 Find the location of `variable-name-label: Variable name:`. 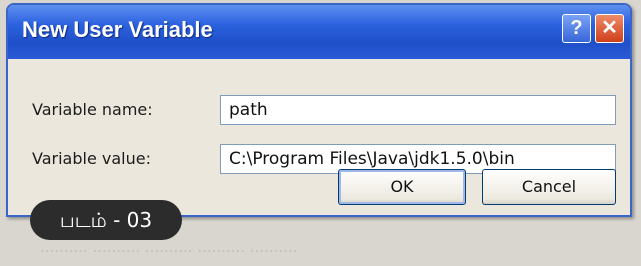

variable-name-label: Variable name: is located at coordinates (92, 109).